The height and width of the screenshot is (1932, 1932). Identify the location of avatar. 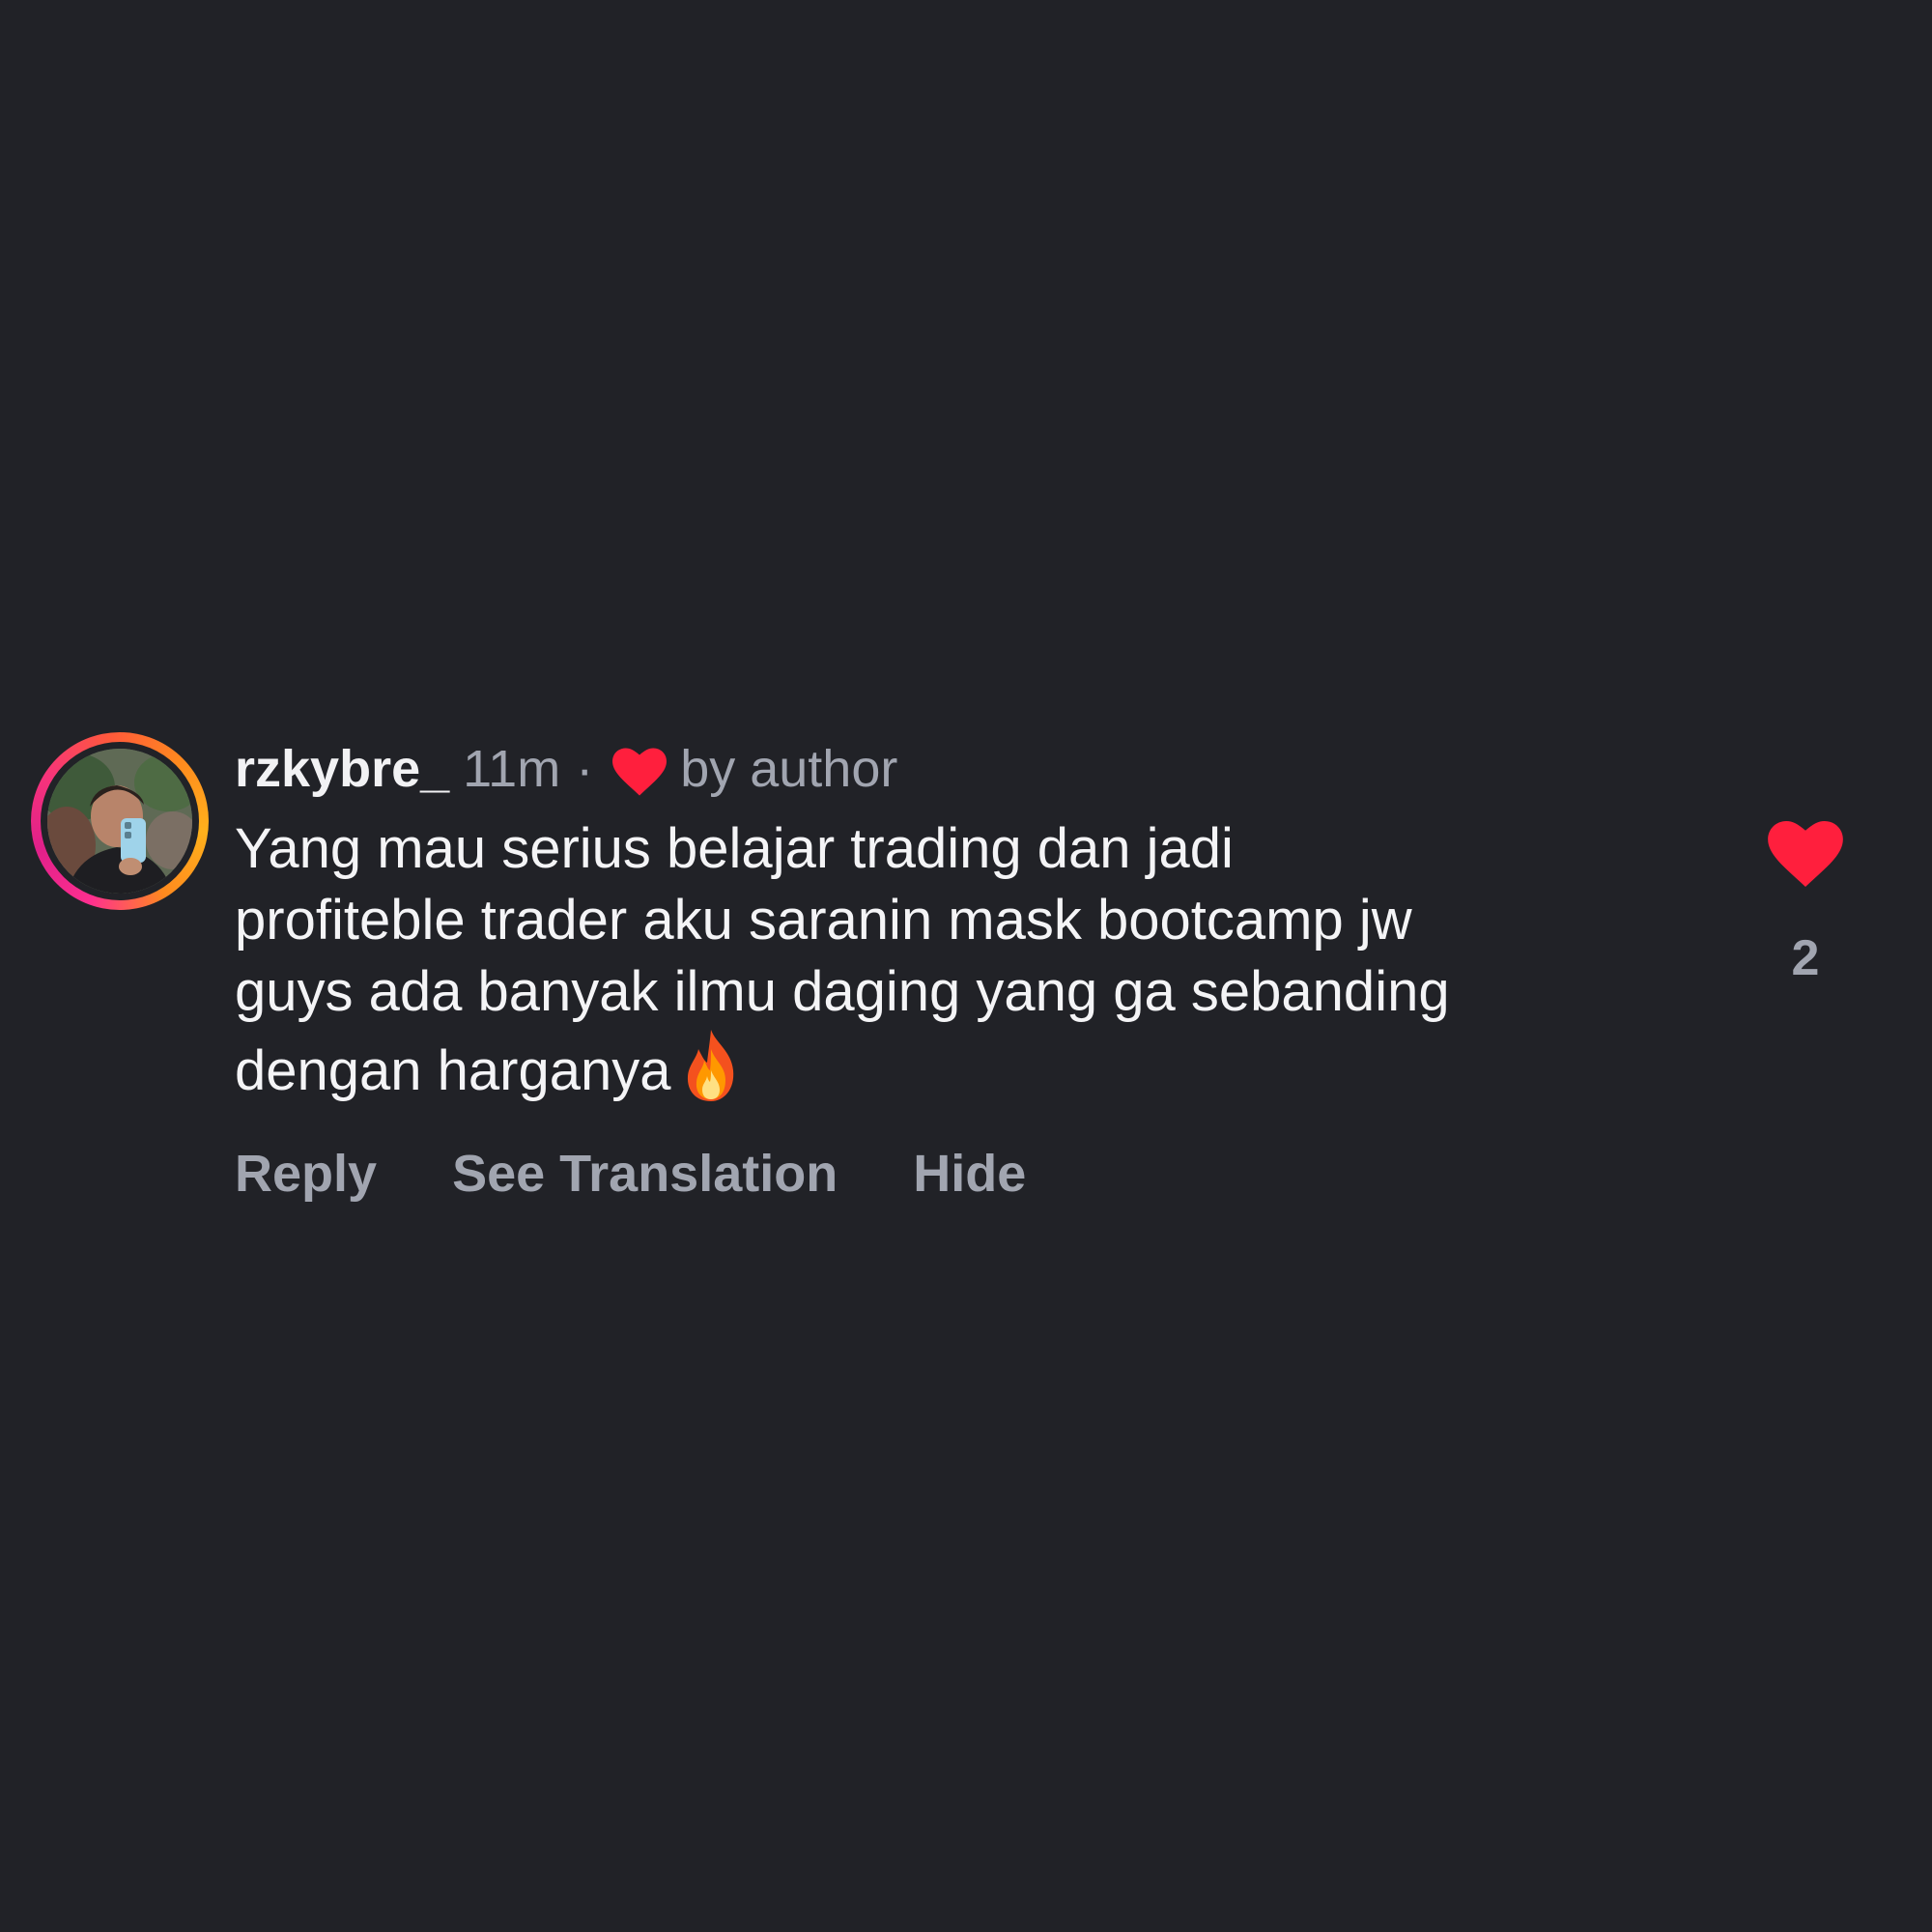
(119, 821).